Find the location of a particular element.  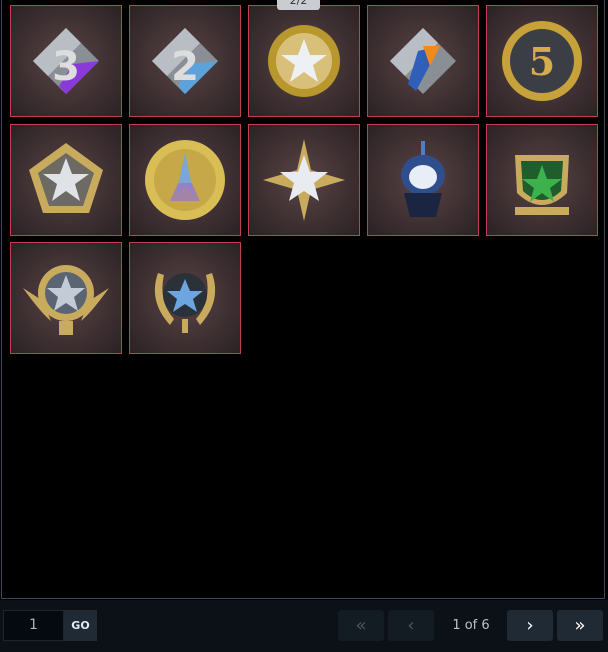

season-2-coin-icon: 2 is located at coordinates (185, 61).